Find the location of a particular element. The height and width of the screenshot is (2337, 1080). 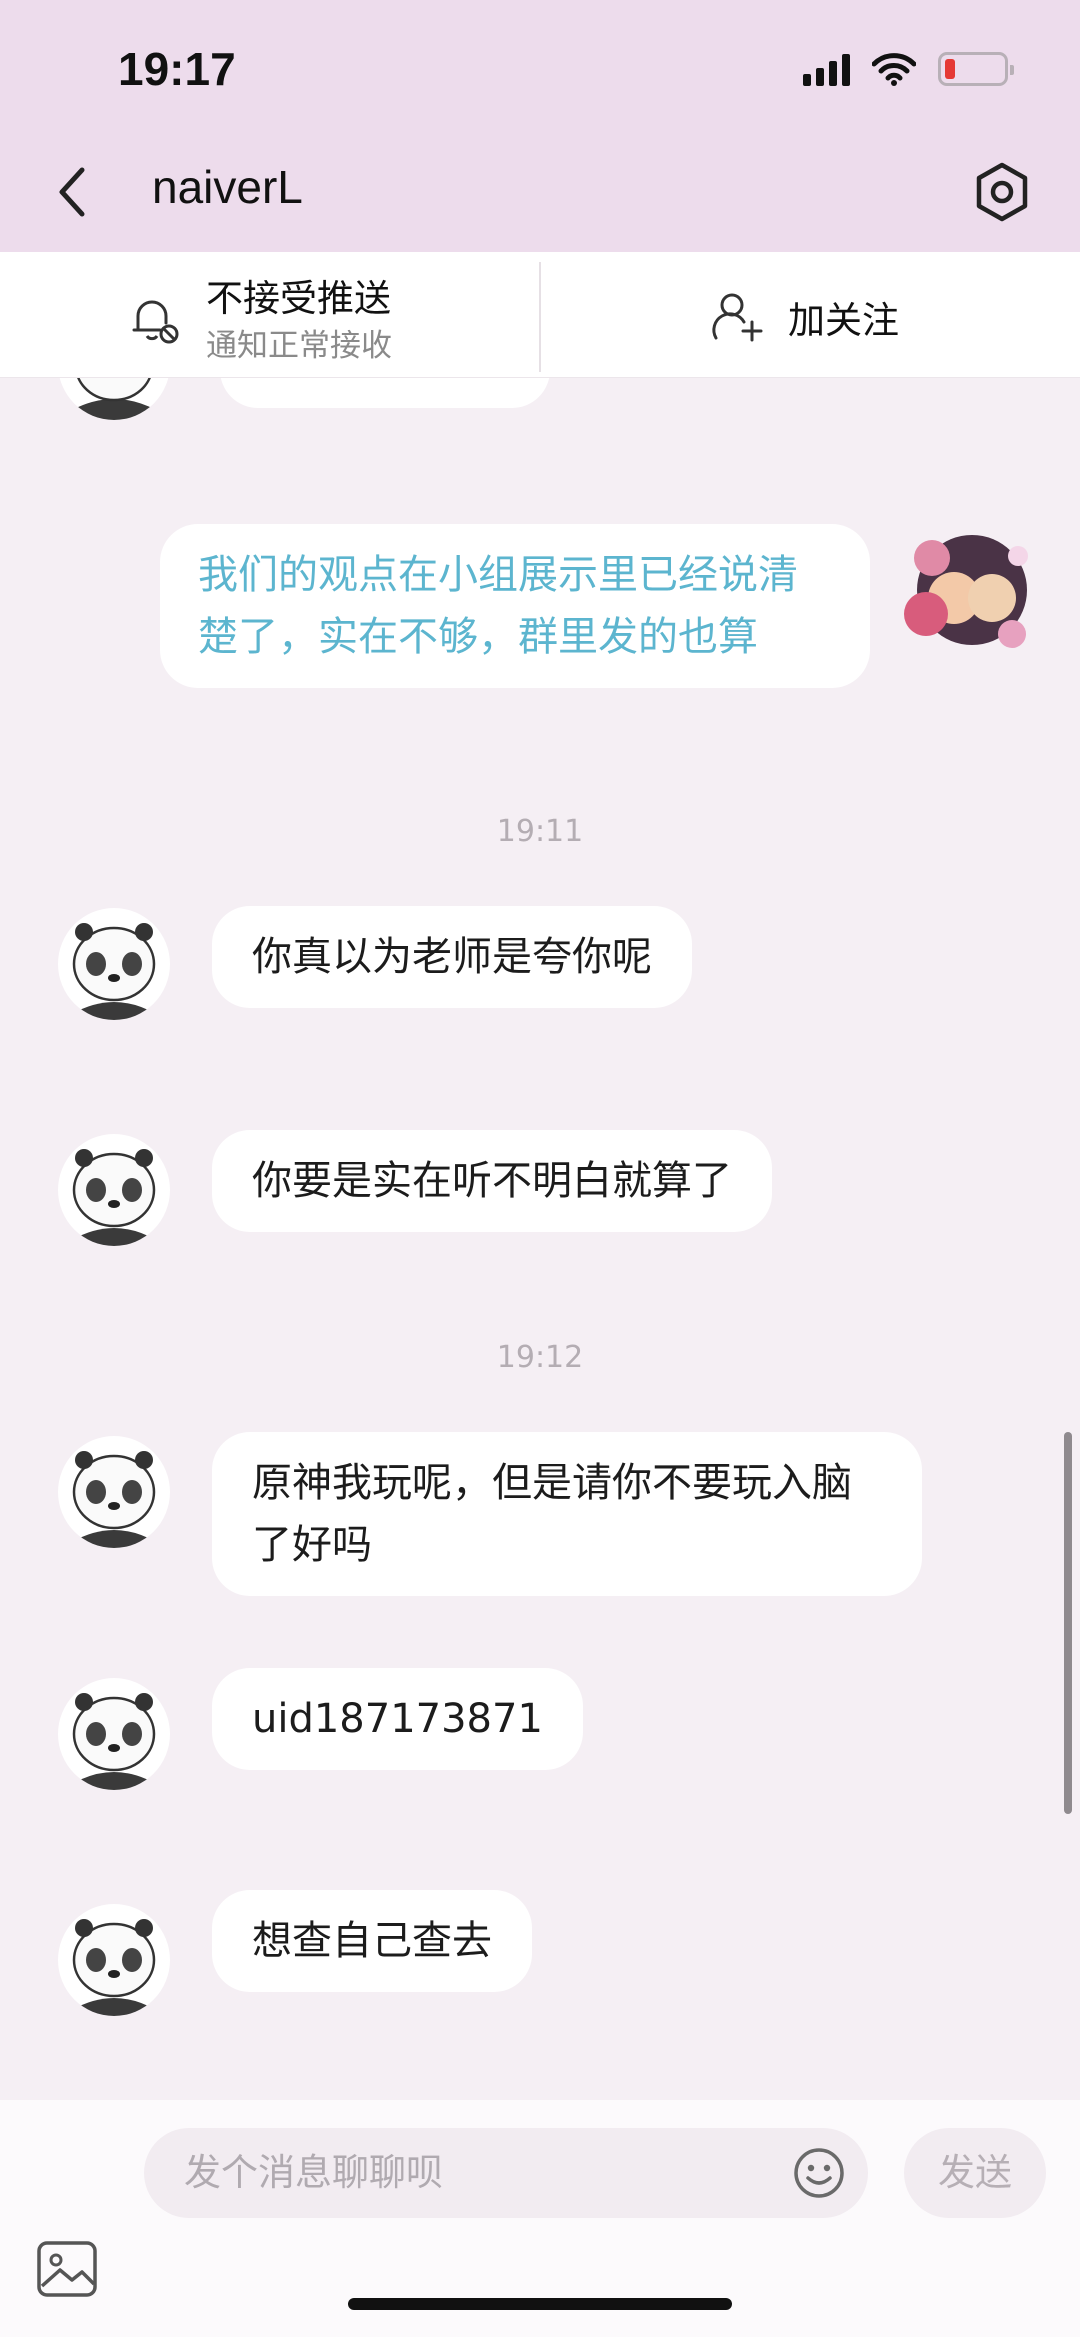

message-bubble-partial is located at coordinates (385, 393).